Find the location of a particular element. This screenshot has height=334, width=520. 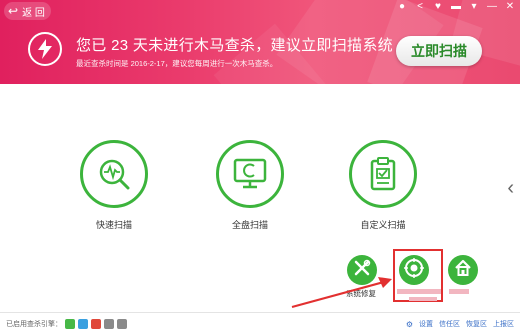

back-button: ↩ 返 回 is located at coordinates (27, 11).